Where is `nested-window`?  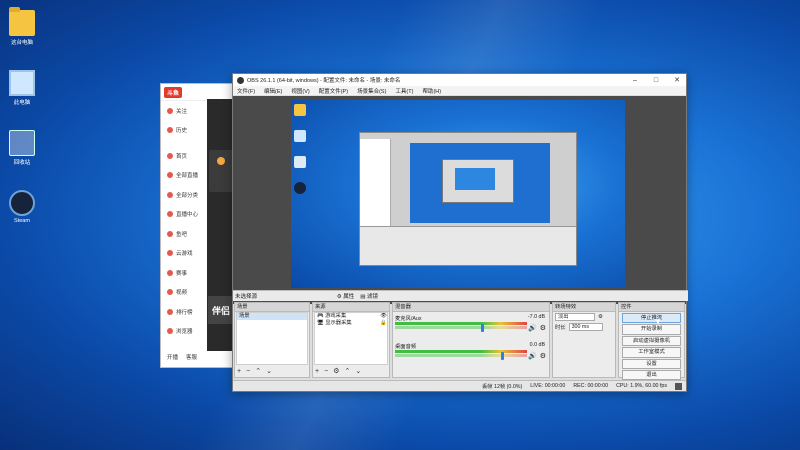
nested-window is located at coordinates (478, 181).